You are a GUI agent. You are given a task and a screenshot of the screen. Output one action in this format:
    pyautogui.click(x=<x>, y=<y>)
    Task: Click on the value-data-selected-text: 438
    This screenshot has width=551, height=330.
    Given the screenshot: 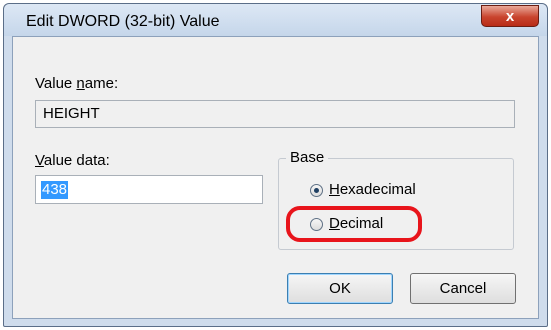 What is the action you would take?
    pyautogui.click(x=55, y=190)
    